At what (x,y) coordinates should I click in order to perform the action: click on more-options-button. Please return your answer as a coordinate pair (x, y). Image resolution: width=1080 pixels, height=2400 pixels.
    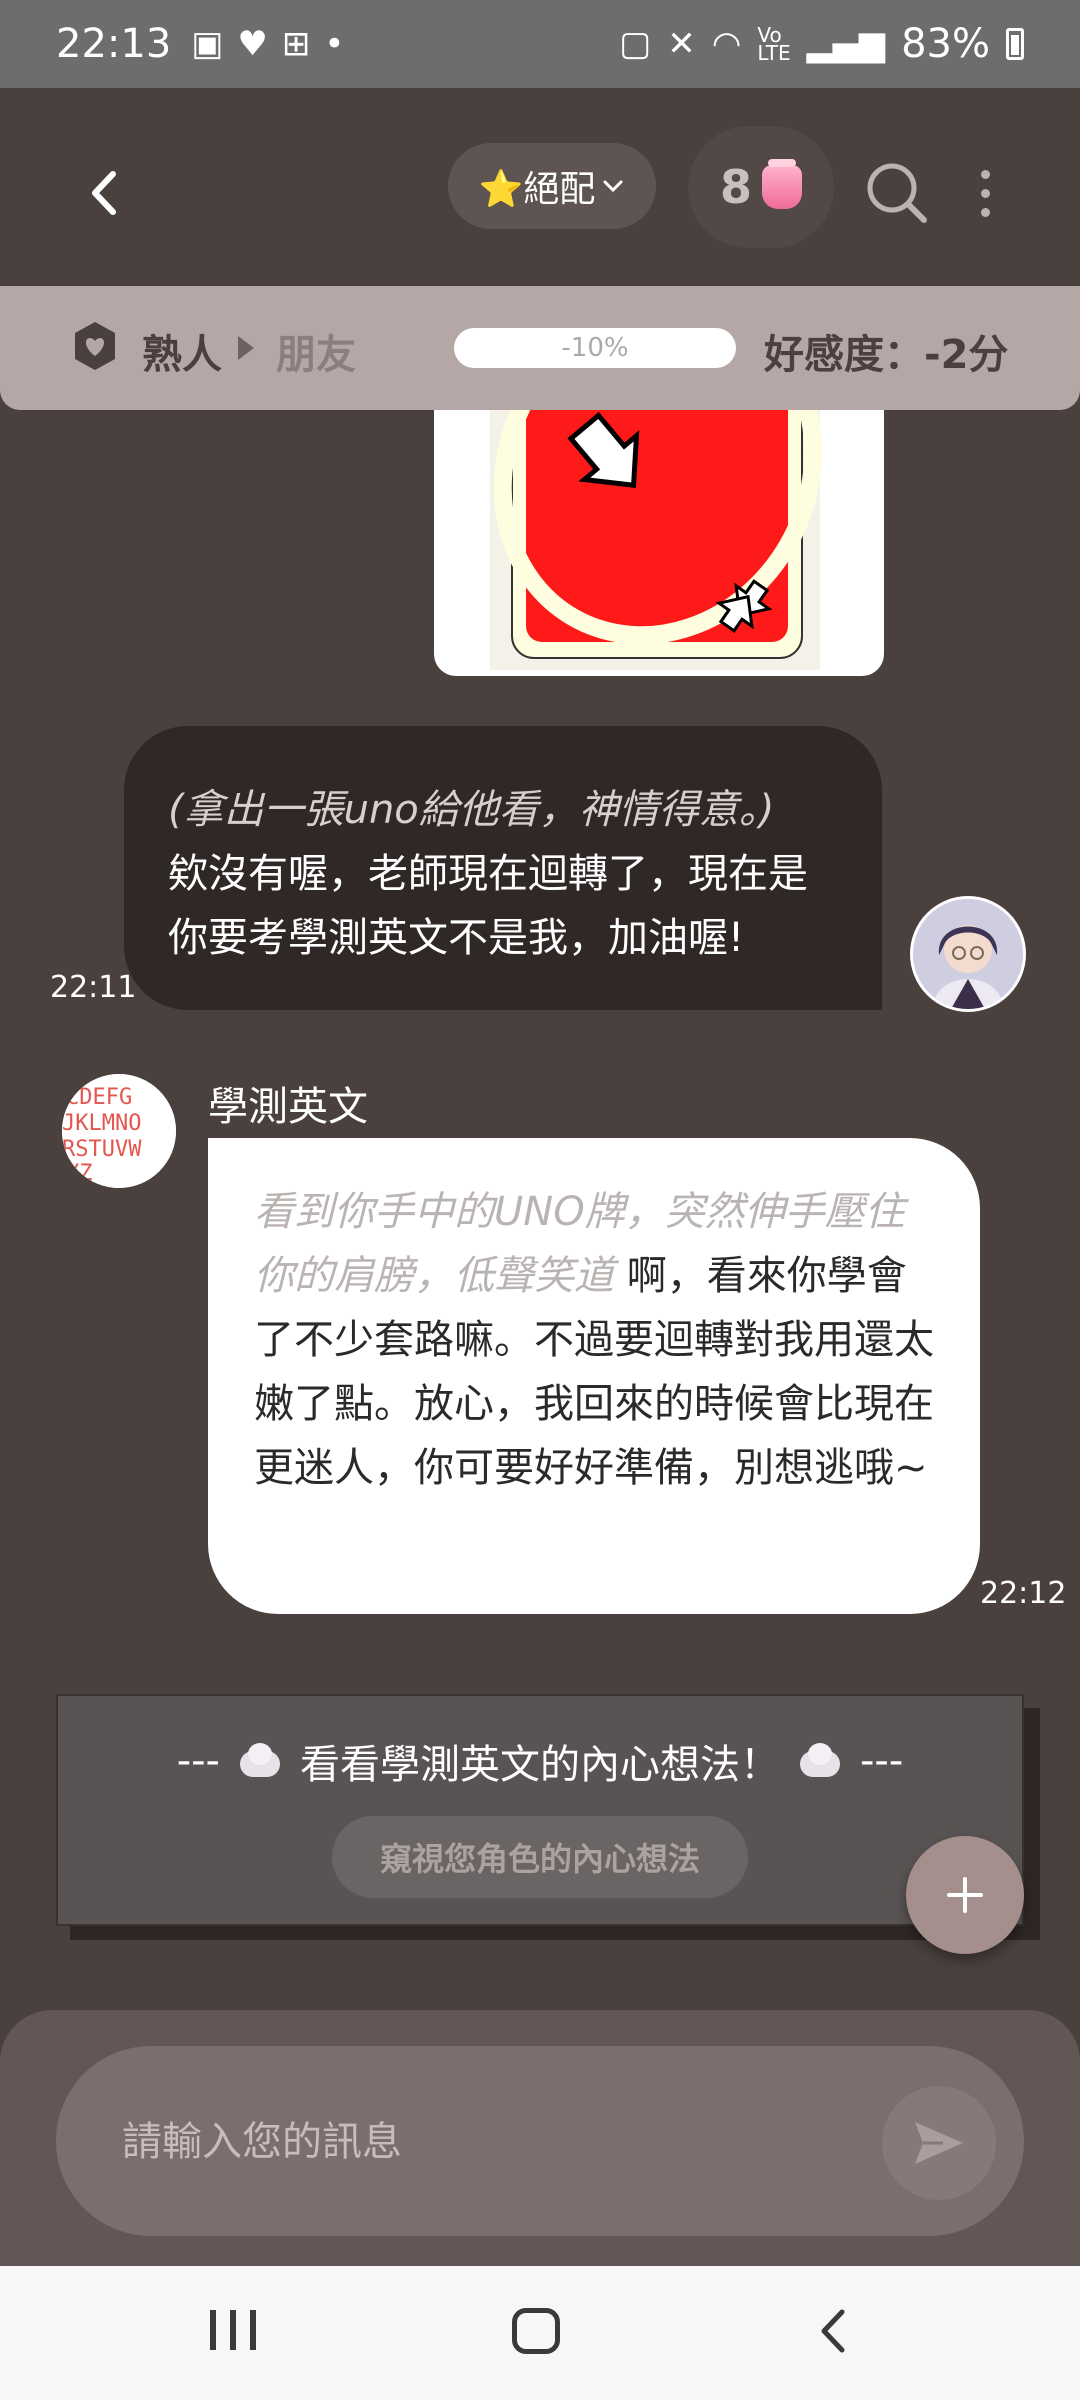
    Looking at the image, I should click on (985, 193).